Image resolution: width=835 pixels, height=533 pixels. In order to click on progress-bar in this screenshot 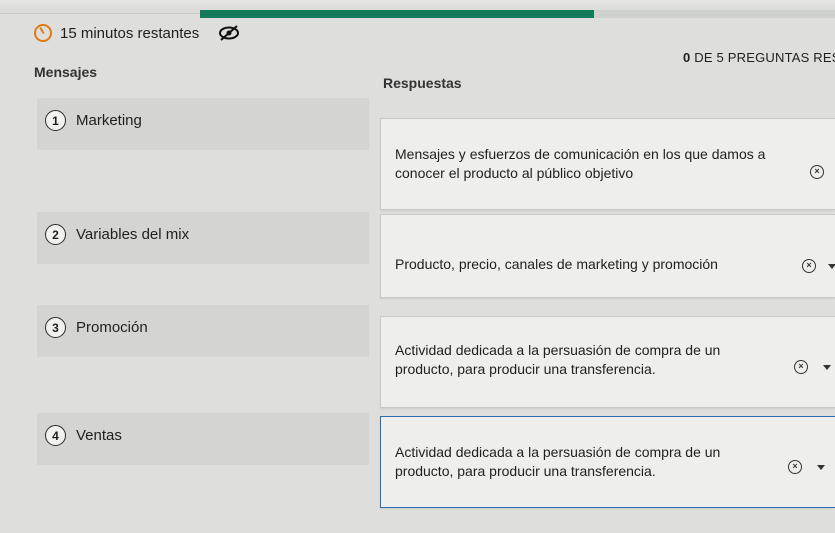, I will do `click(517, 14)`.